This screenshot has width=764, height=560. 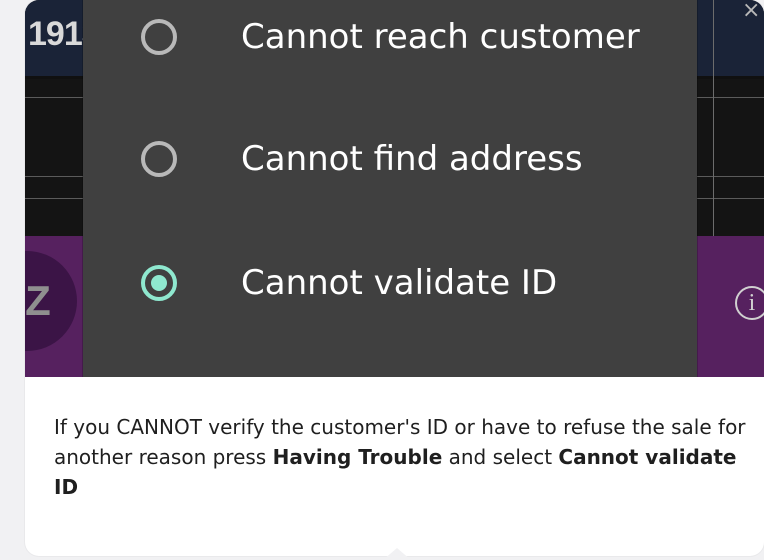 I want to click on reason-option-cannot-find-address: Cannot find address, so click(x=421, y=159).